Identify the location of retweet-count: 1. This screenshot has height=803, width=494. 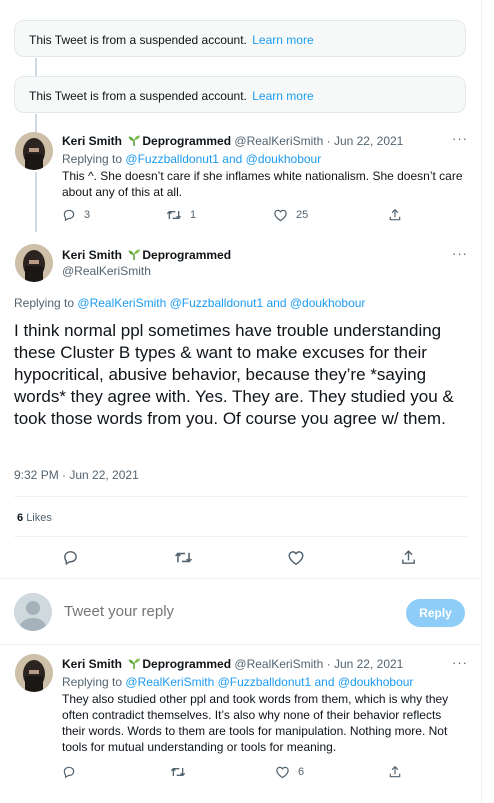
(193, 215).